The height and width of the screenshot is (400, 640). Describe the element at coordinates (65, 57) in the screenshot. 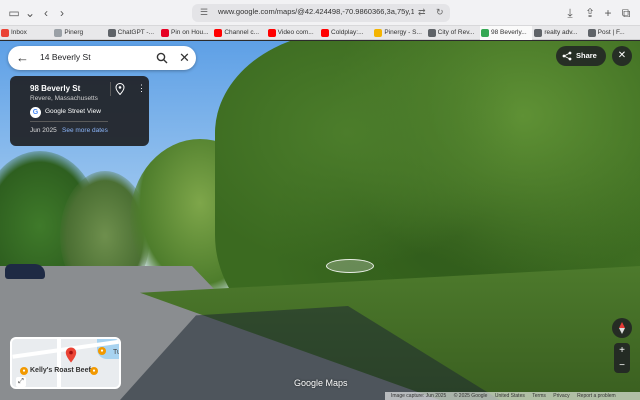

I see `search-input: 14 Beverly St` at that location.